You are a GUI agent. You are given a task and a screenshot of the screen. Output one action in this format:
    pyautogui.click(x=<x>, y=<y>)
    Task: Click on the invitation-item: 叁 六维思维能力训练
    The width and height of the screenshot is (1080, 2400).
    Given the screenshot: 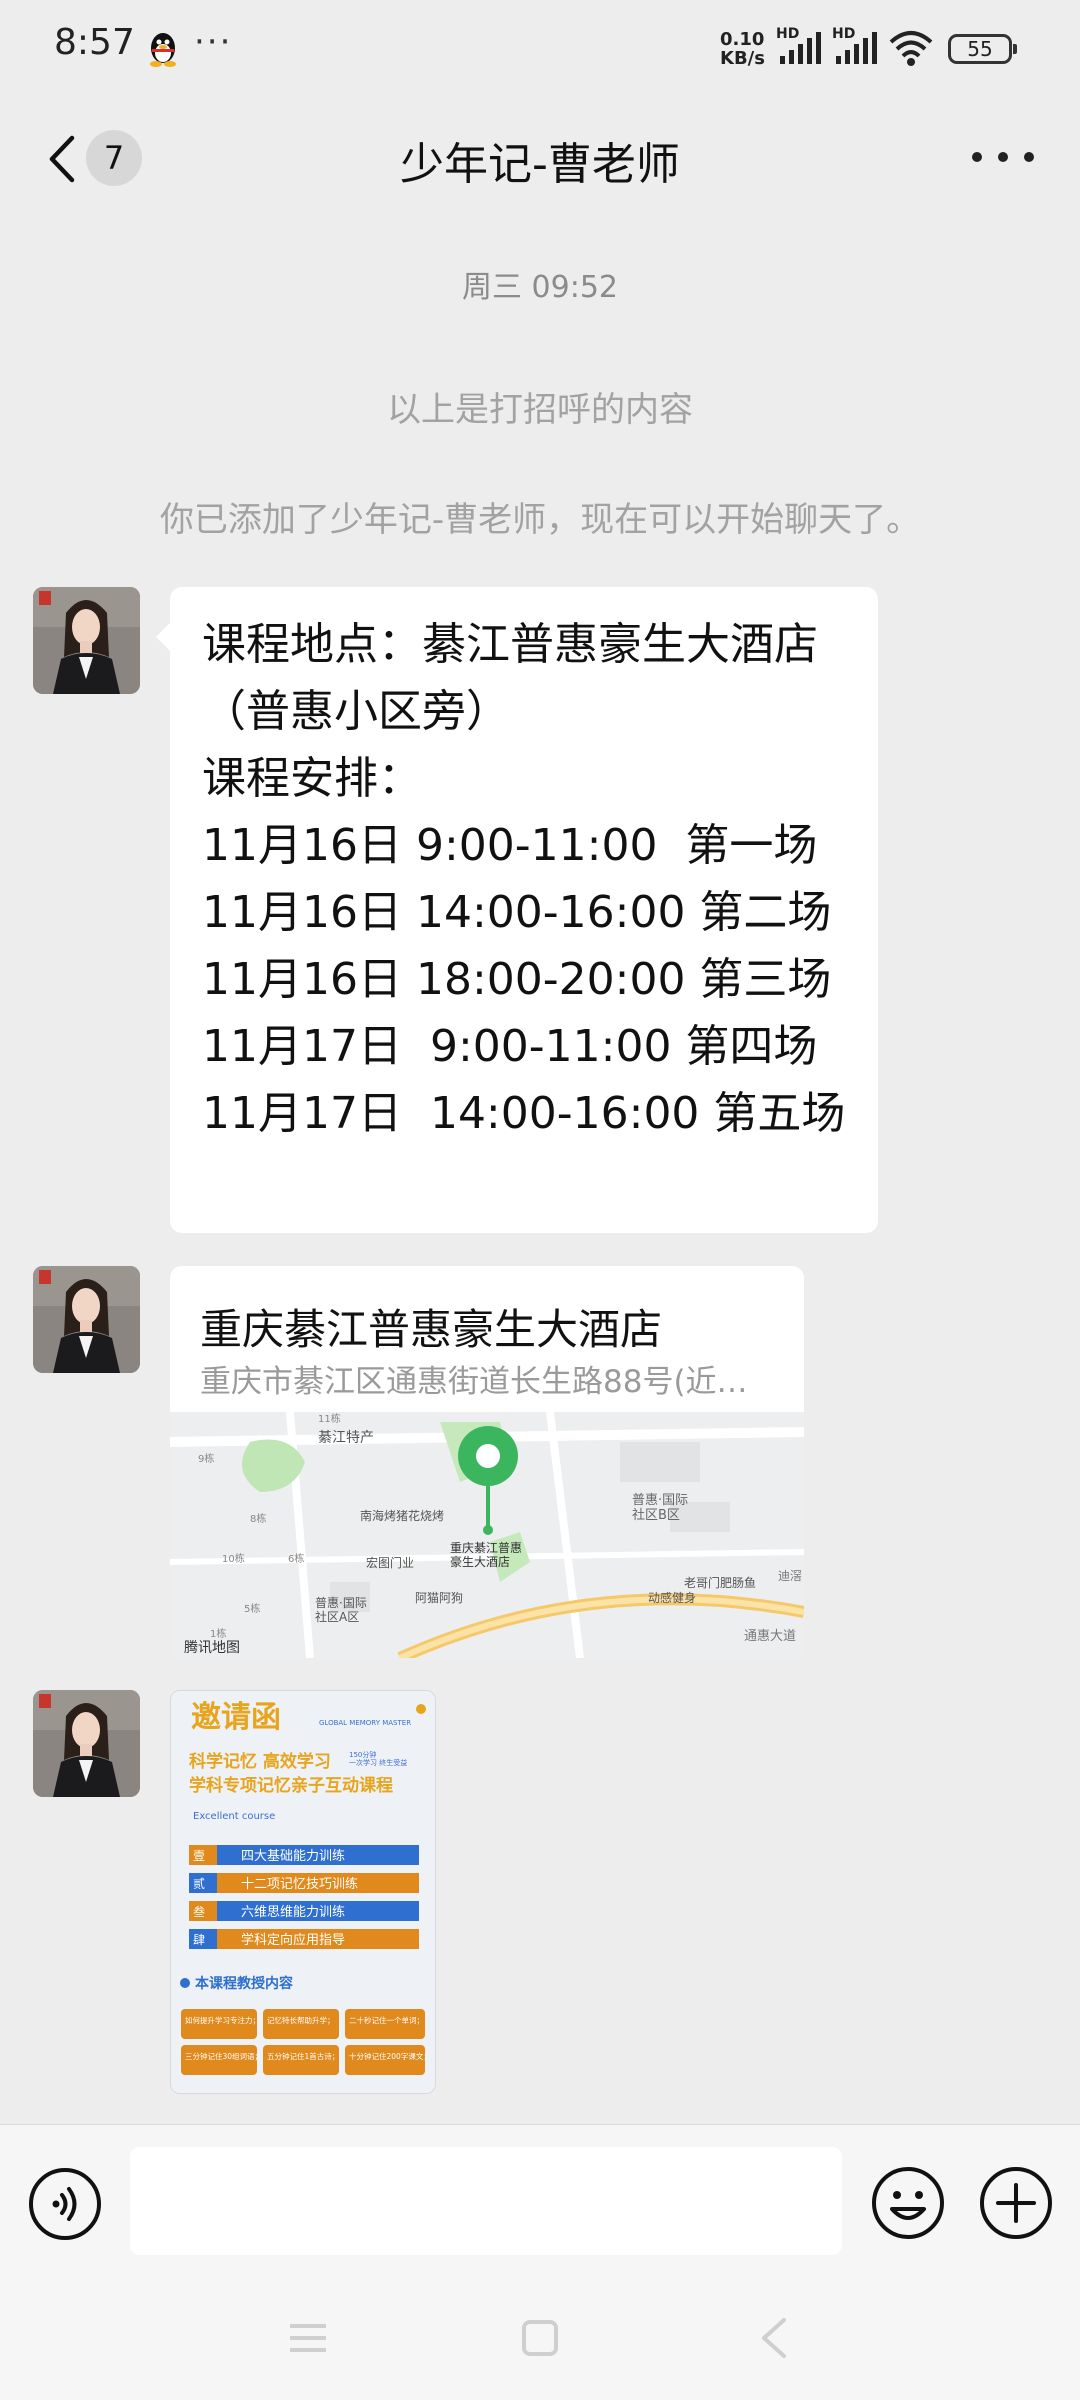 What is the action you would take?
    pyautogui.click(x=304, y=1911)
    